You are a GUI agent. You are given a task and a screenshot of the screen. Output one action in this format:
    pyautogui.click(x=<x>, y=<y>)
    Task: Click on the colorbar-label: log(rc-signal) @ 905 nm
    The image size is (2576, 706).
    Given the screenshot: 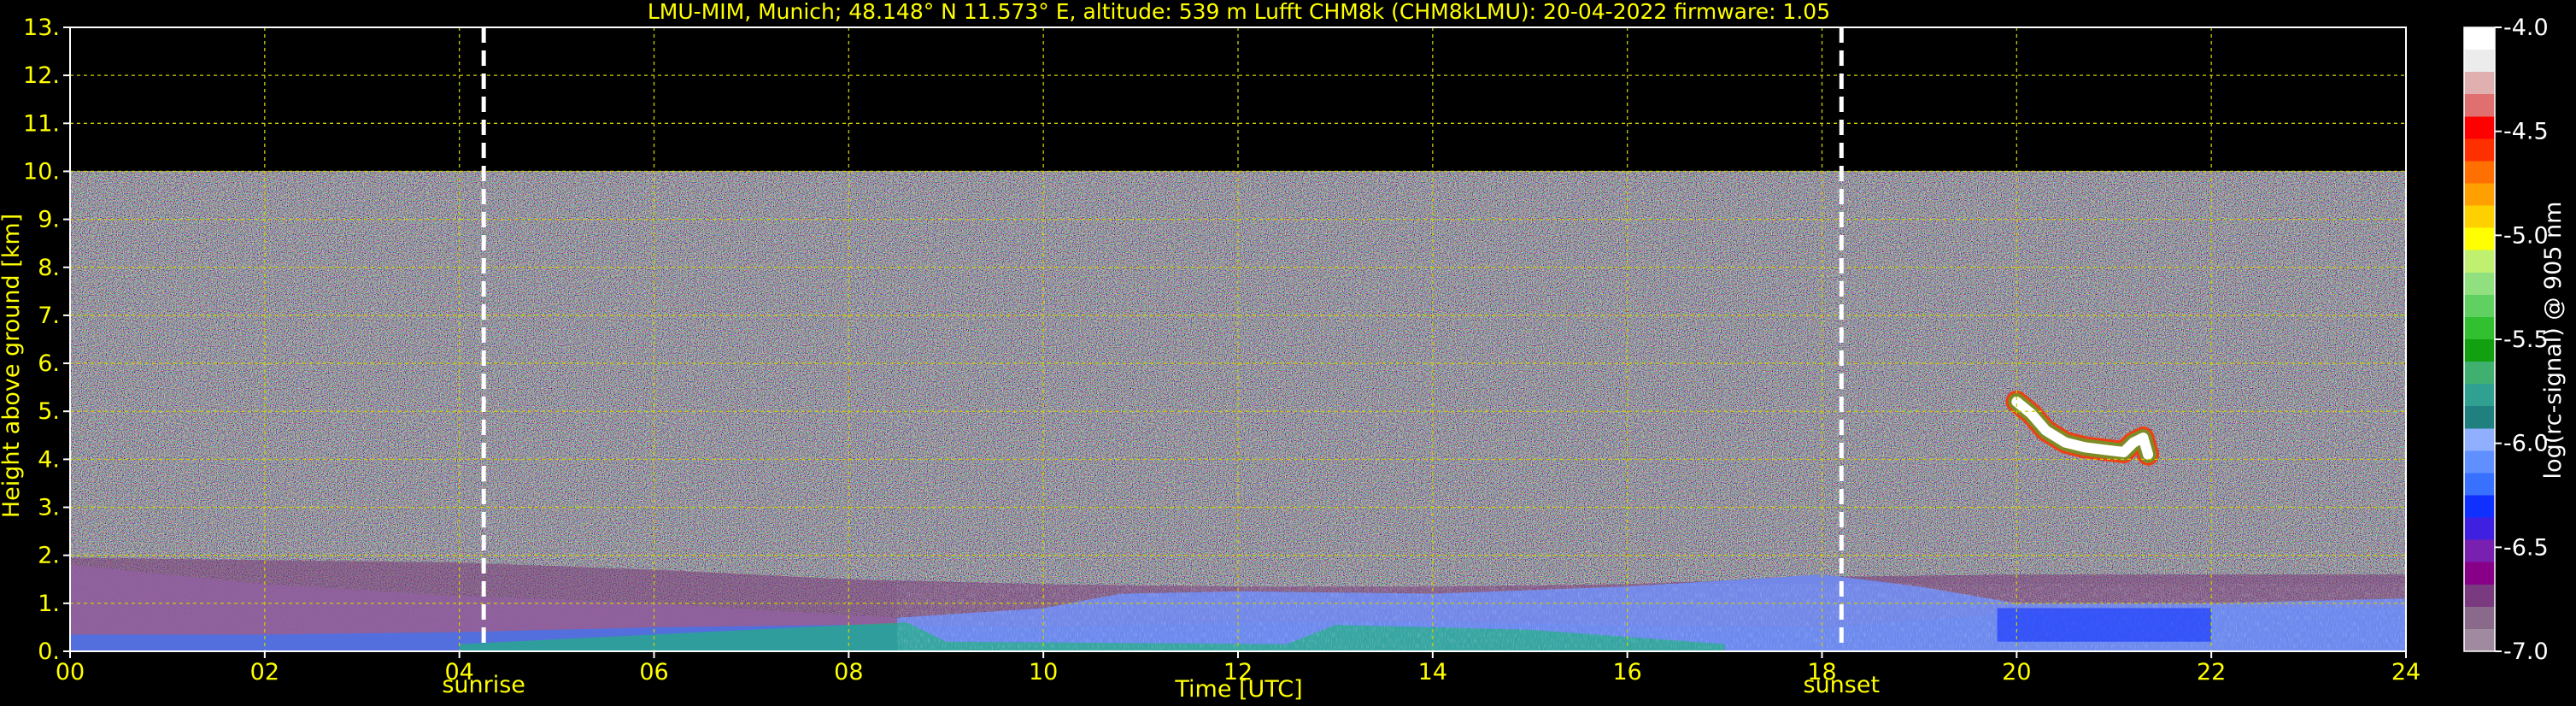 What is the action you would take?
    pyautogui.click(x=2553, y=340)
    